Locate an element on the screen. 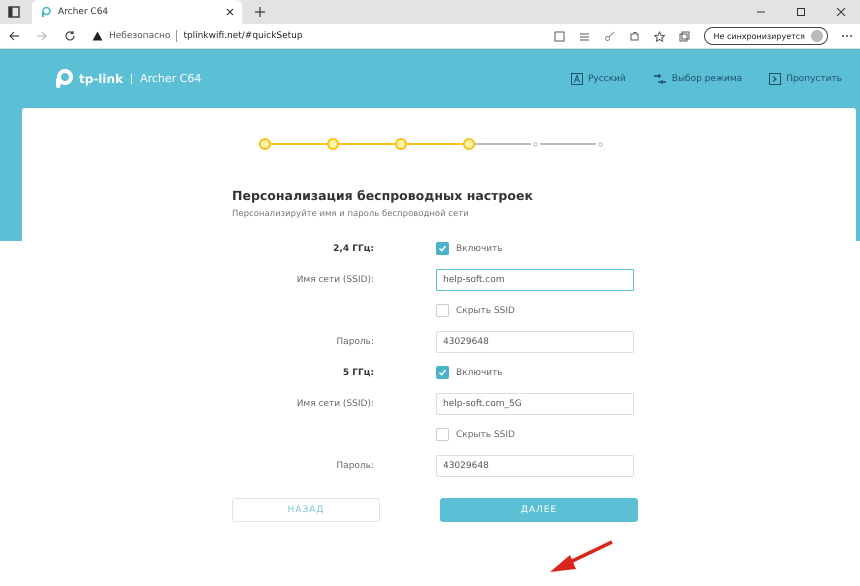  skip-icon is located at coordinates (775, 78).